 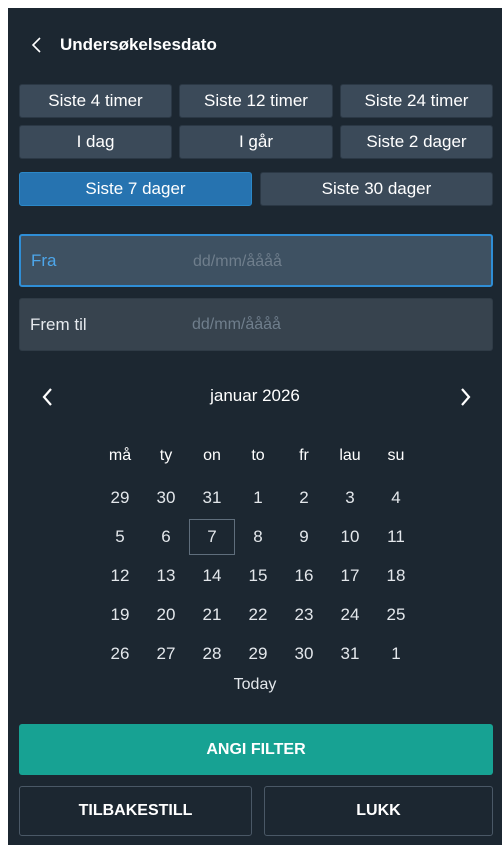 I want to click on calendar-day: 19, so click(x=120, y=615).